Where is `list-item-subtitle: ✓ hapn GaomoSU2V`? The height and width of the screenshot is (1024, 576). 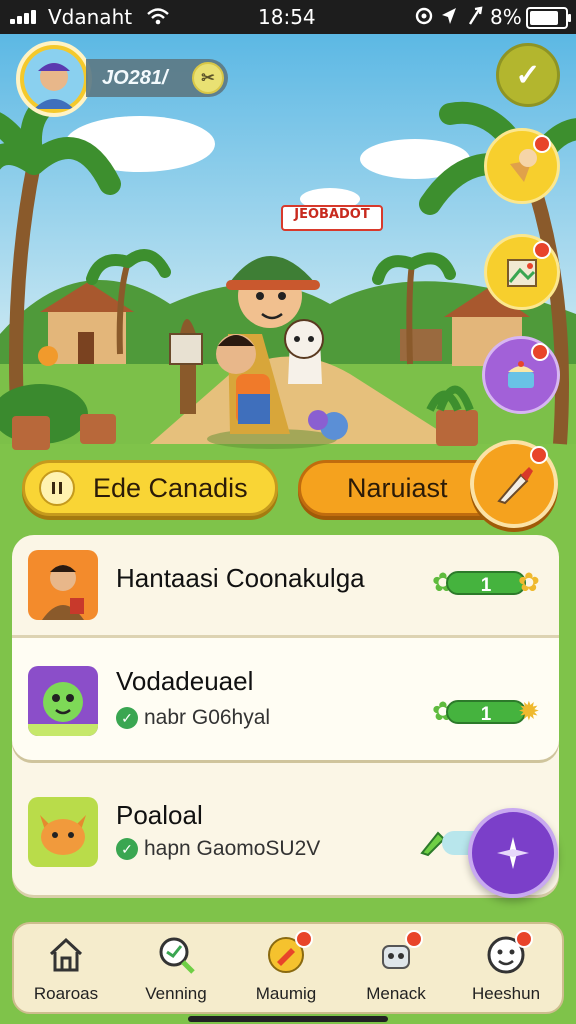
list-item-subtitle: ✓ hapn GaomoSU2V is located at coordinates (218, 849).